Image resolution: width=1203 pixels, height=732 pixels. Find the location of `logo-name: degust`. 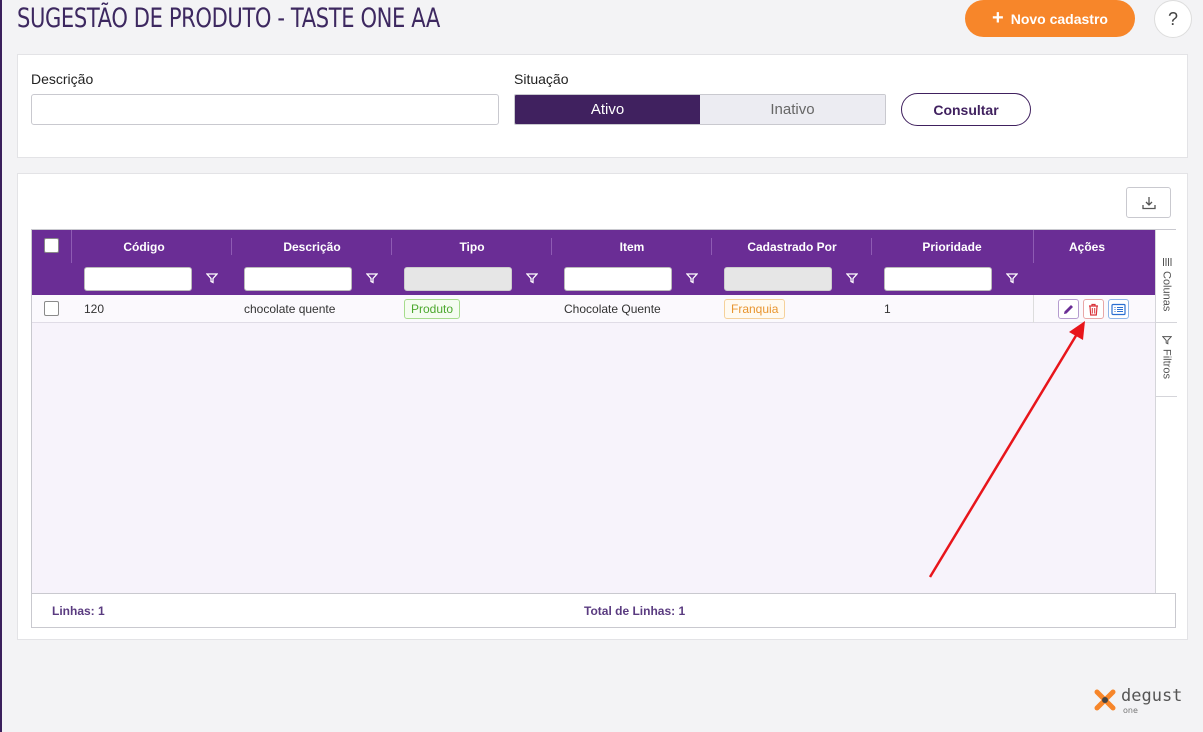

logo-name: degust is located at coordinates (1152, 696).